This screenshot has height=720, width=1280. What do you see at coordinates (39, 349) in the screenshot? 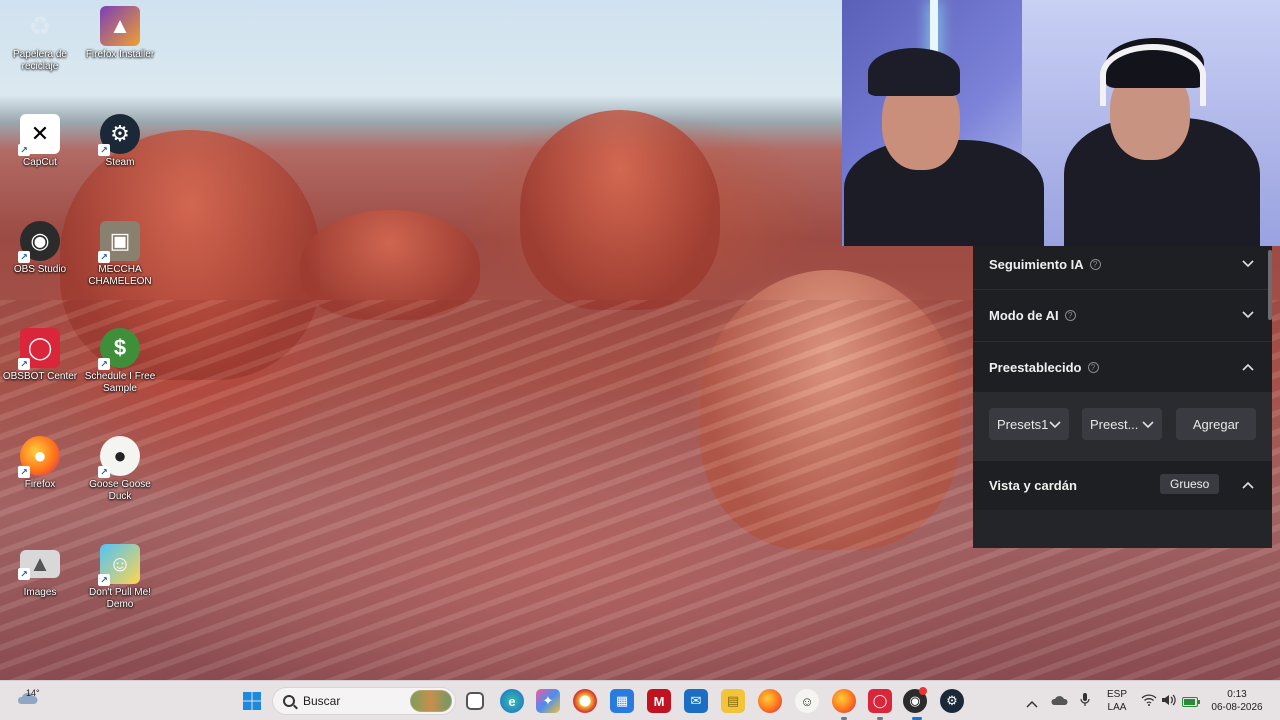
I see `obsbot-center-icon: ◯ ↗` at bounding box center [39, 349].